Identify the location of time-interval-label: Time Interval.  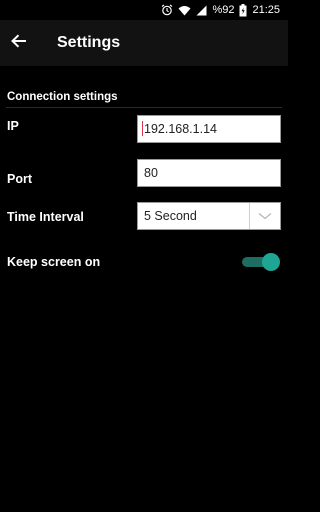
(45, 217).